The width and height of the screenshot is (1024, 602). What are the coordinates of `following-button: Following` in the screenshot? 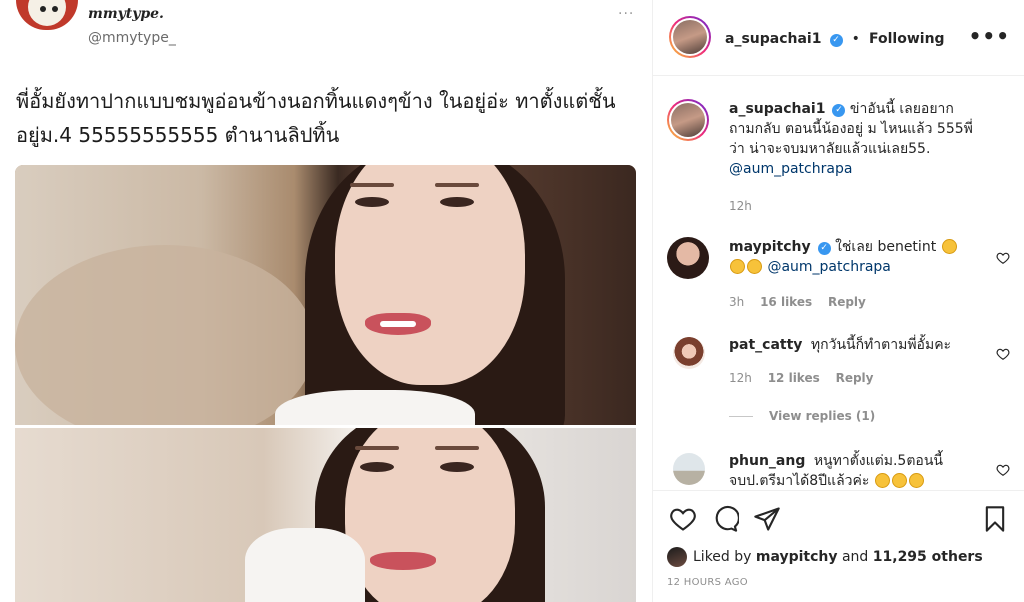 It's located at (907, 39).